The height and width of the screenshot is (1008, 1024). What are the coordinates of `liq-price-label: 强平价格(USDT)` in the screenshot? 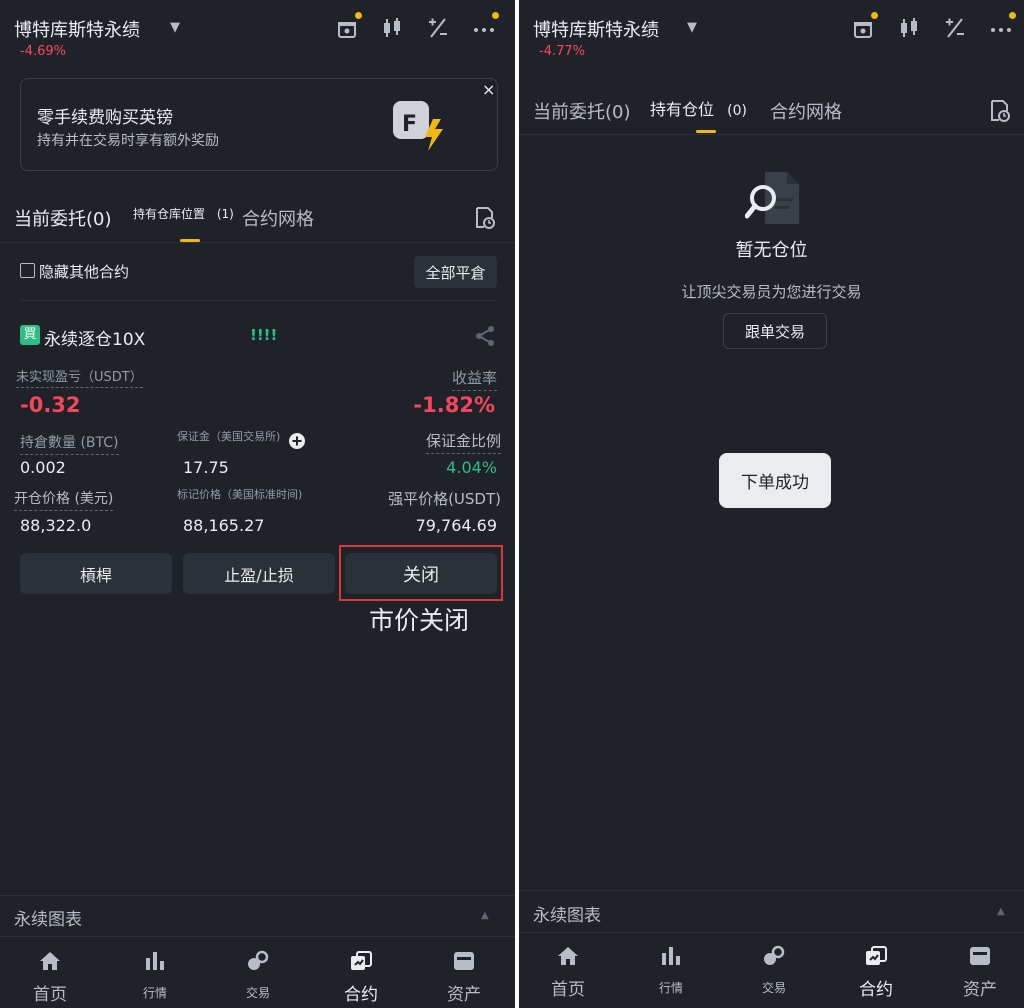 It's located at (444, 499).